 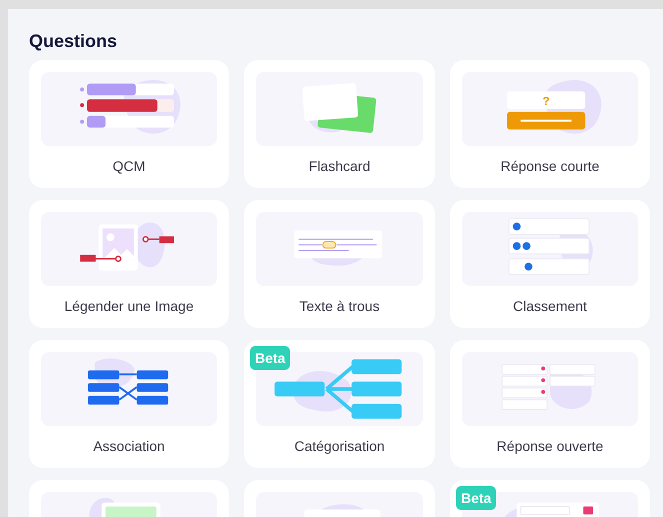 I want to click on question-type-card: Flashcard, so click(x=339, y=124).